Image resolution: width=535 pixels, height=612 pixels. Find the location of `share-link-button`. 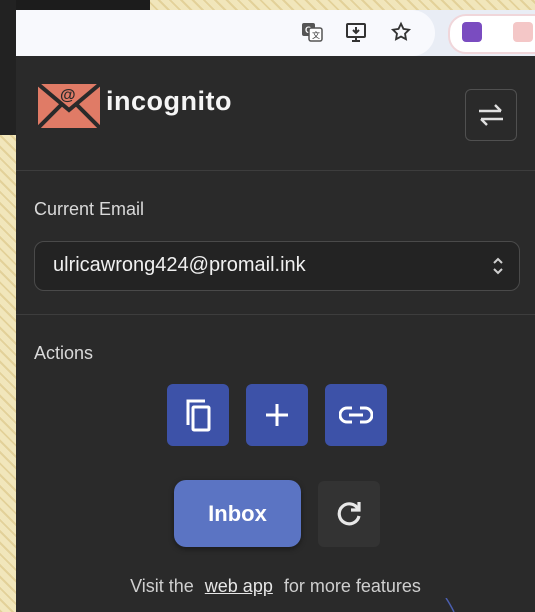

share-link-button is located at coordinates (356, 415).